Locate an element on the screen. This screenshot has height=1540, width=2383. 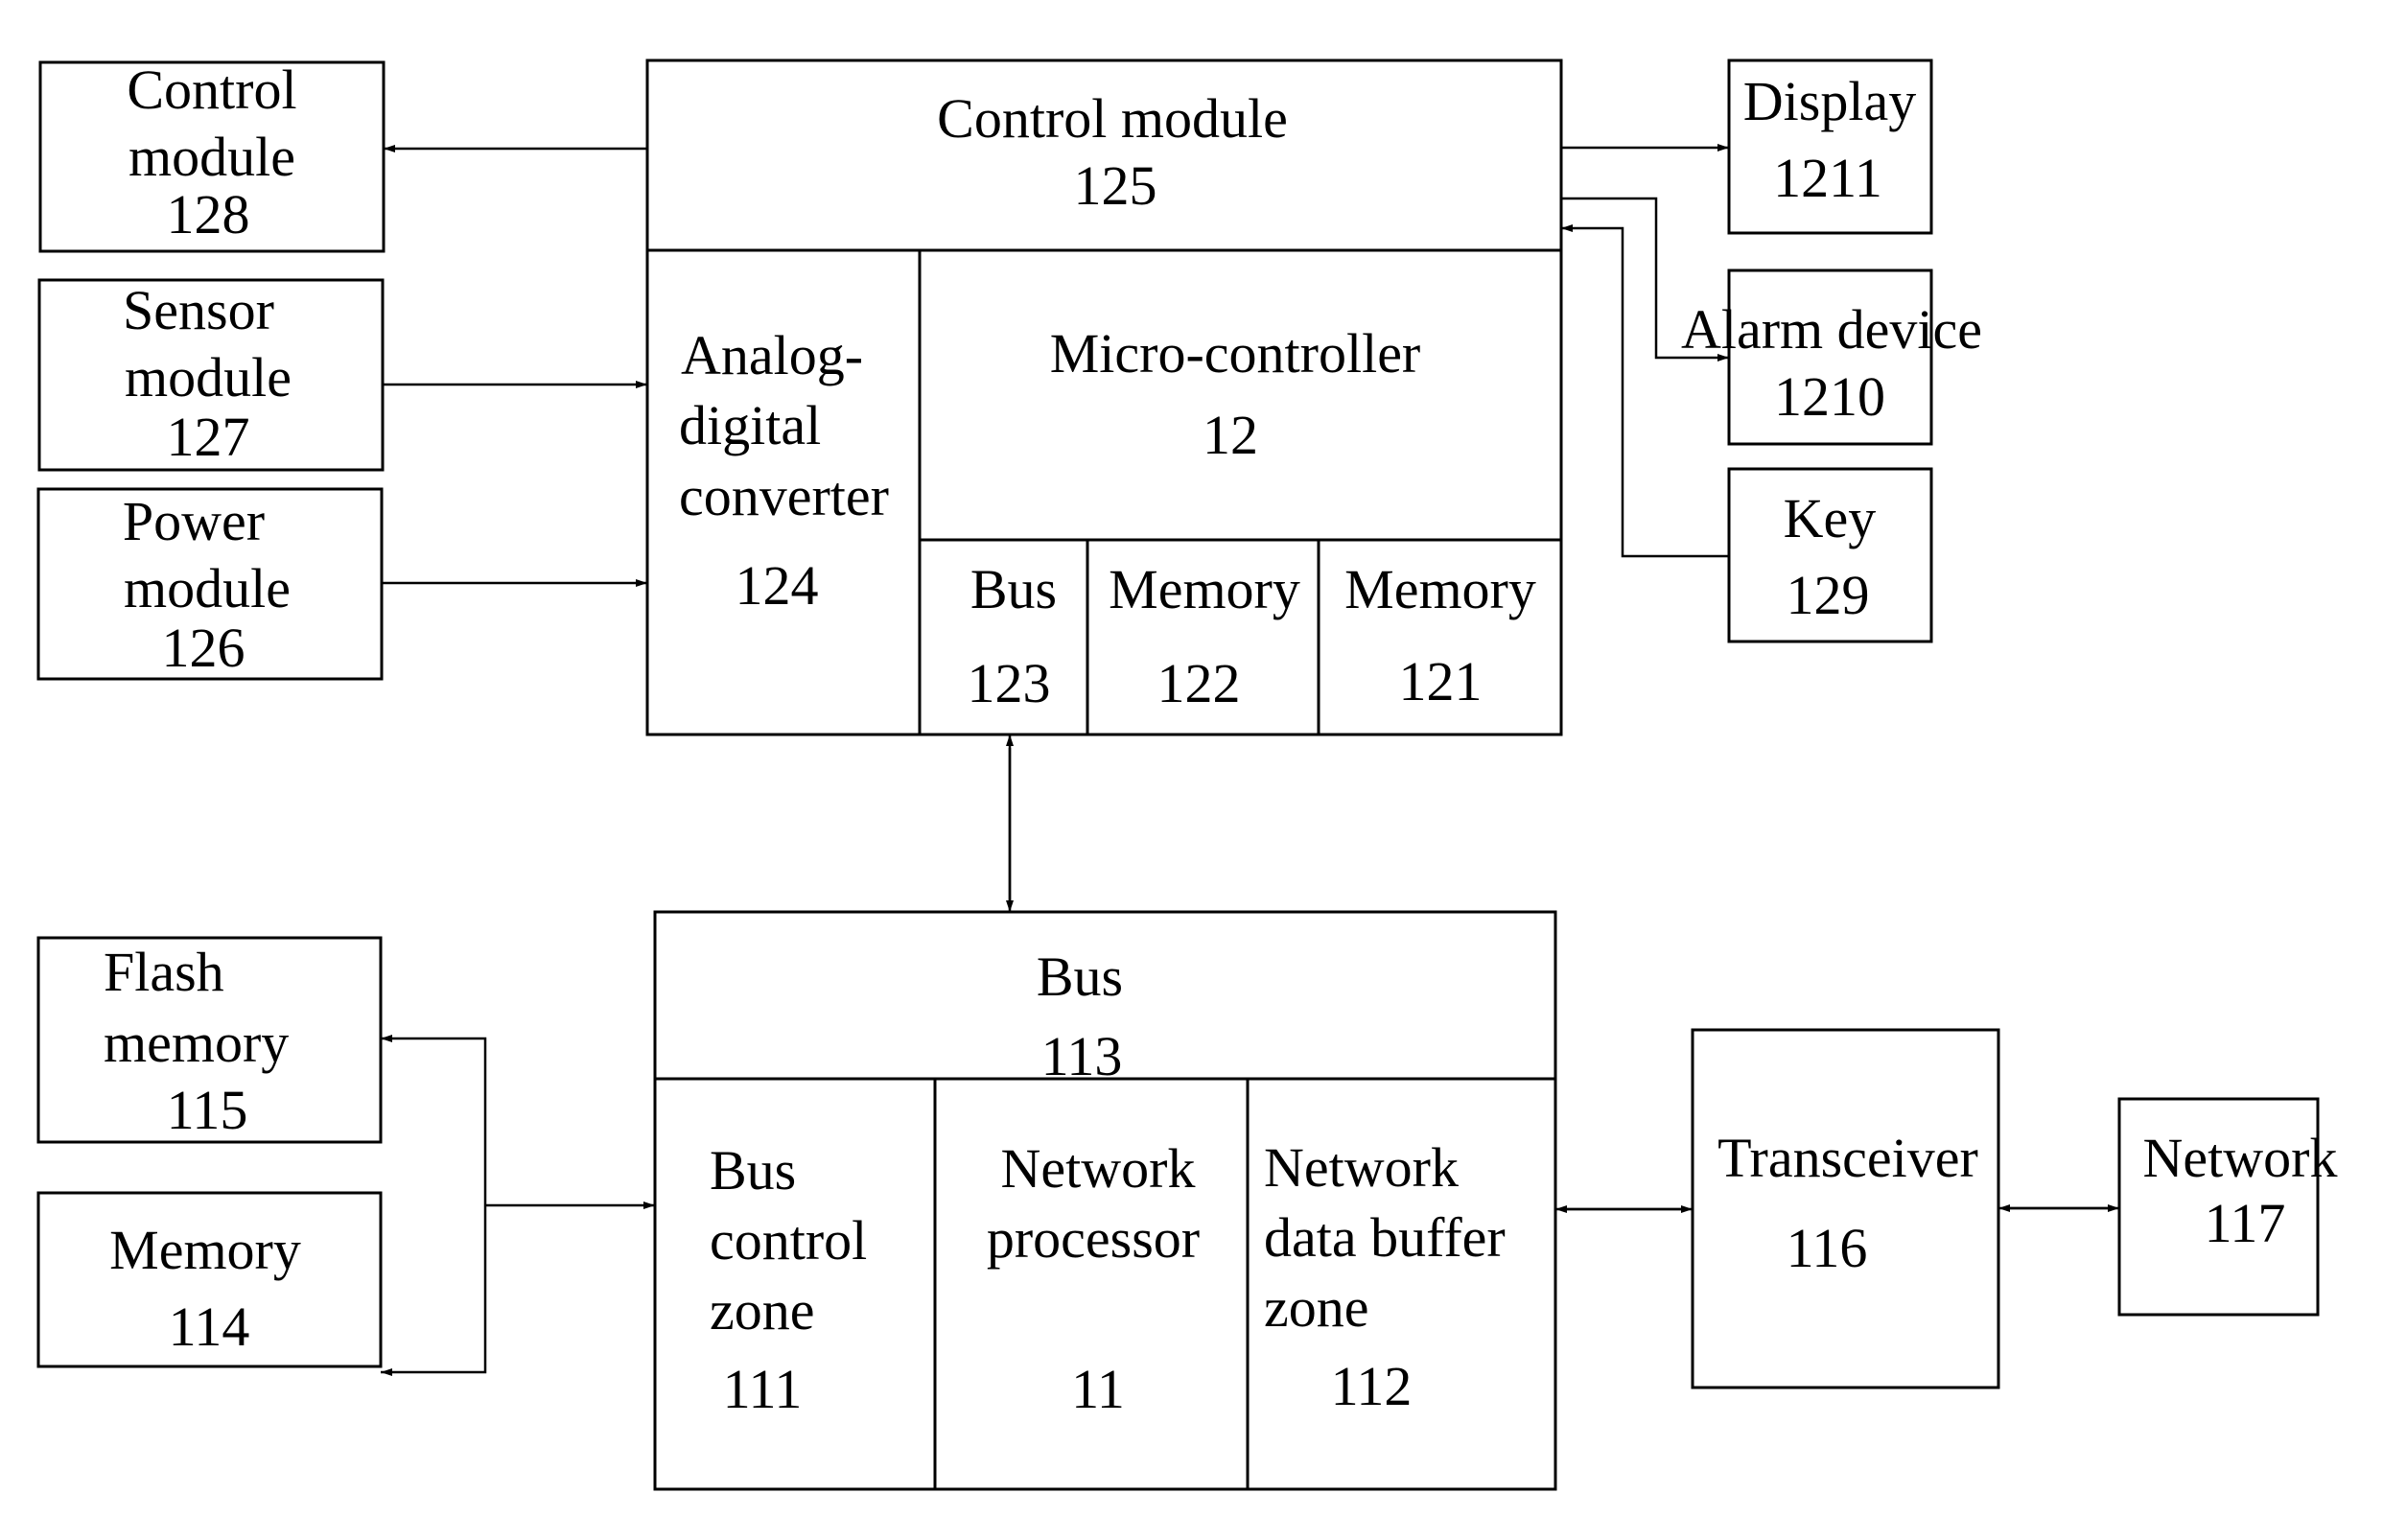
block-bus-control-zone-111: Bus control zone 111 is located at coordinates (795, 1284).